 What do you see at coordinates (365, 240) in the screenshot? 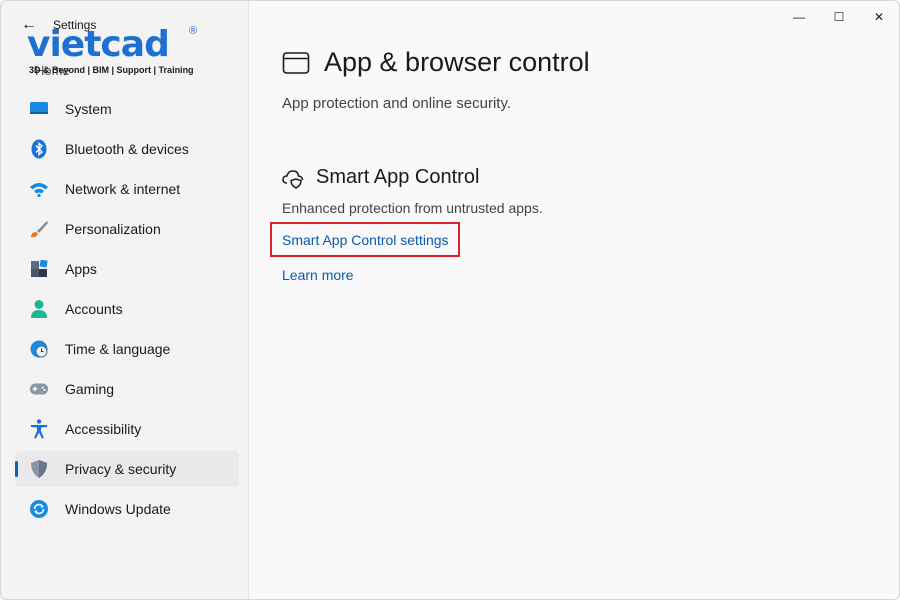
I see `smart-app-control-settings-link: Smart App Control settings` at bounding box center [365, 240].